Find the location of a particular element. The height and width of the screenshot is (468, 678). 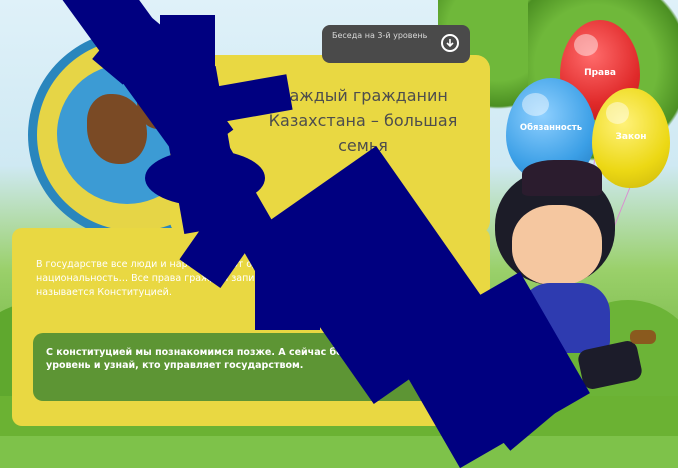

level-toast-text: Беседа на 3-й уровень is located at coordinates (380, 35).